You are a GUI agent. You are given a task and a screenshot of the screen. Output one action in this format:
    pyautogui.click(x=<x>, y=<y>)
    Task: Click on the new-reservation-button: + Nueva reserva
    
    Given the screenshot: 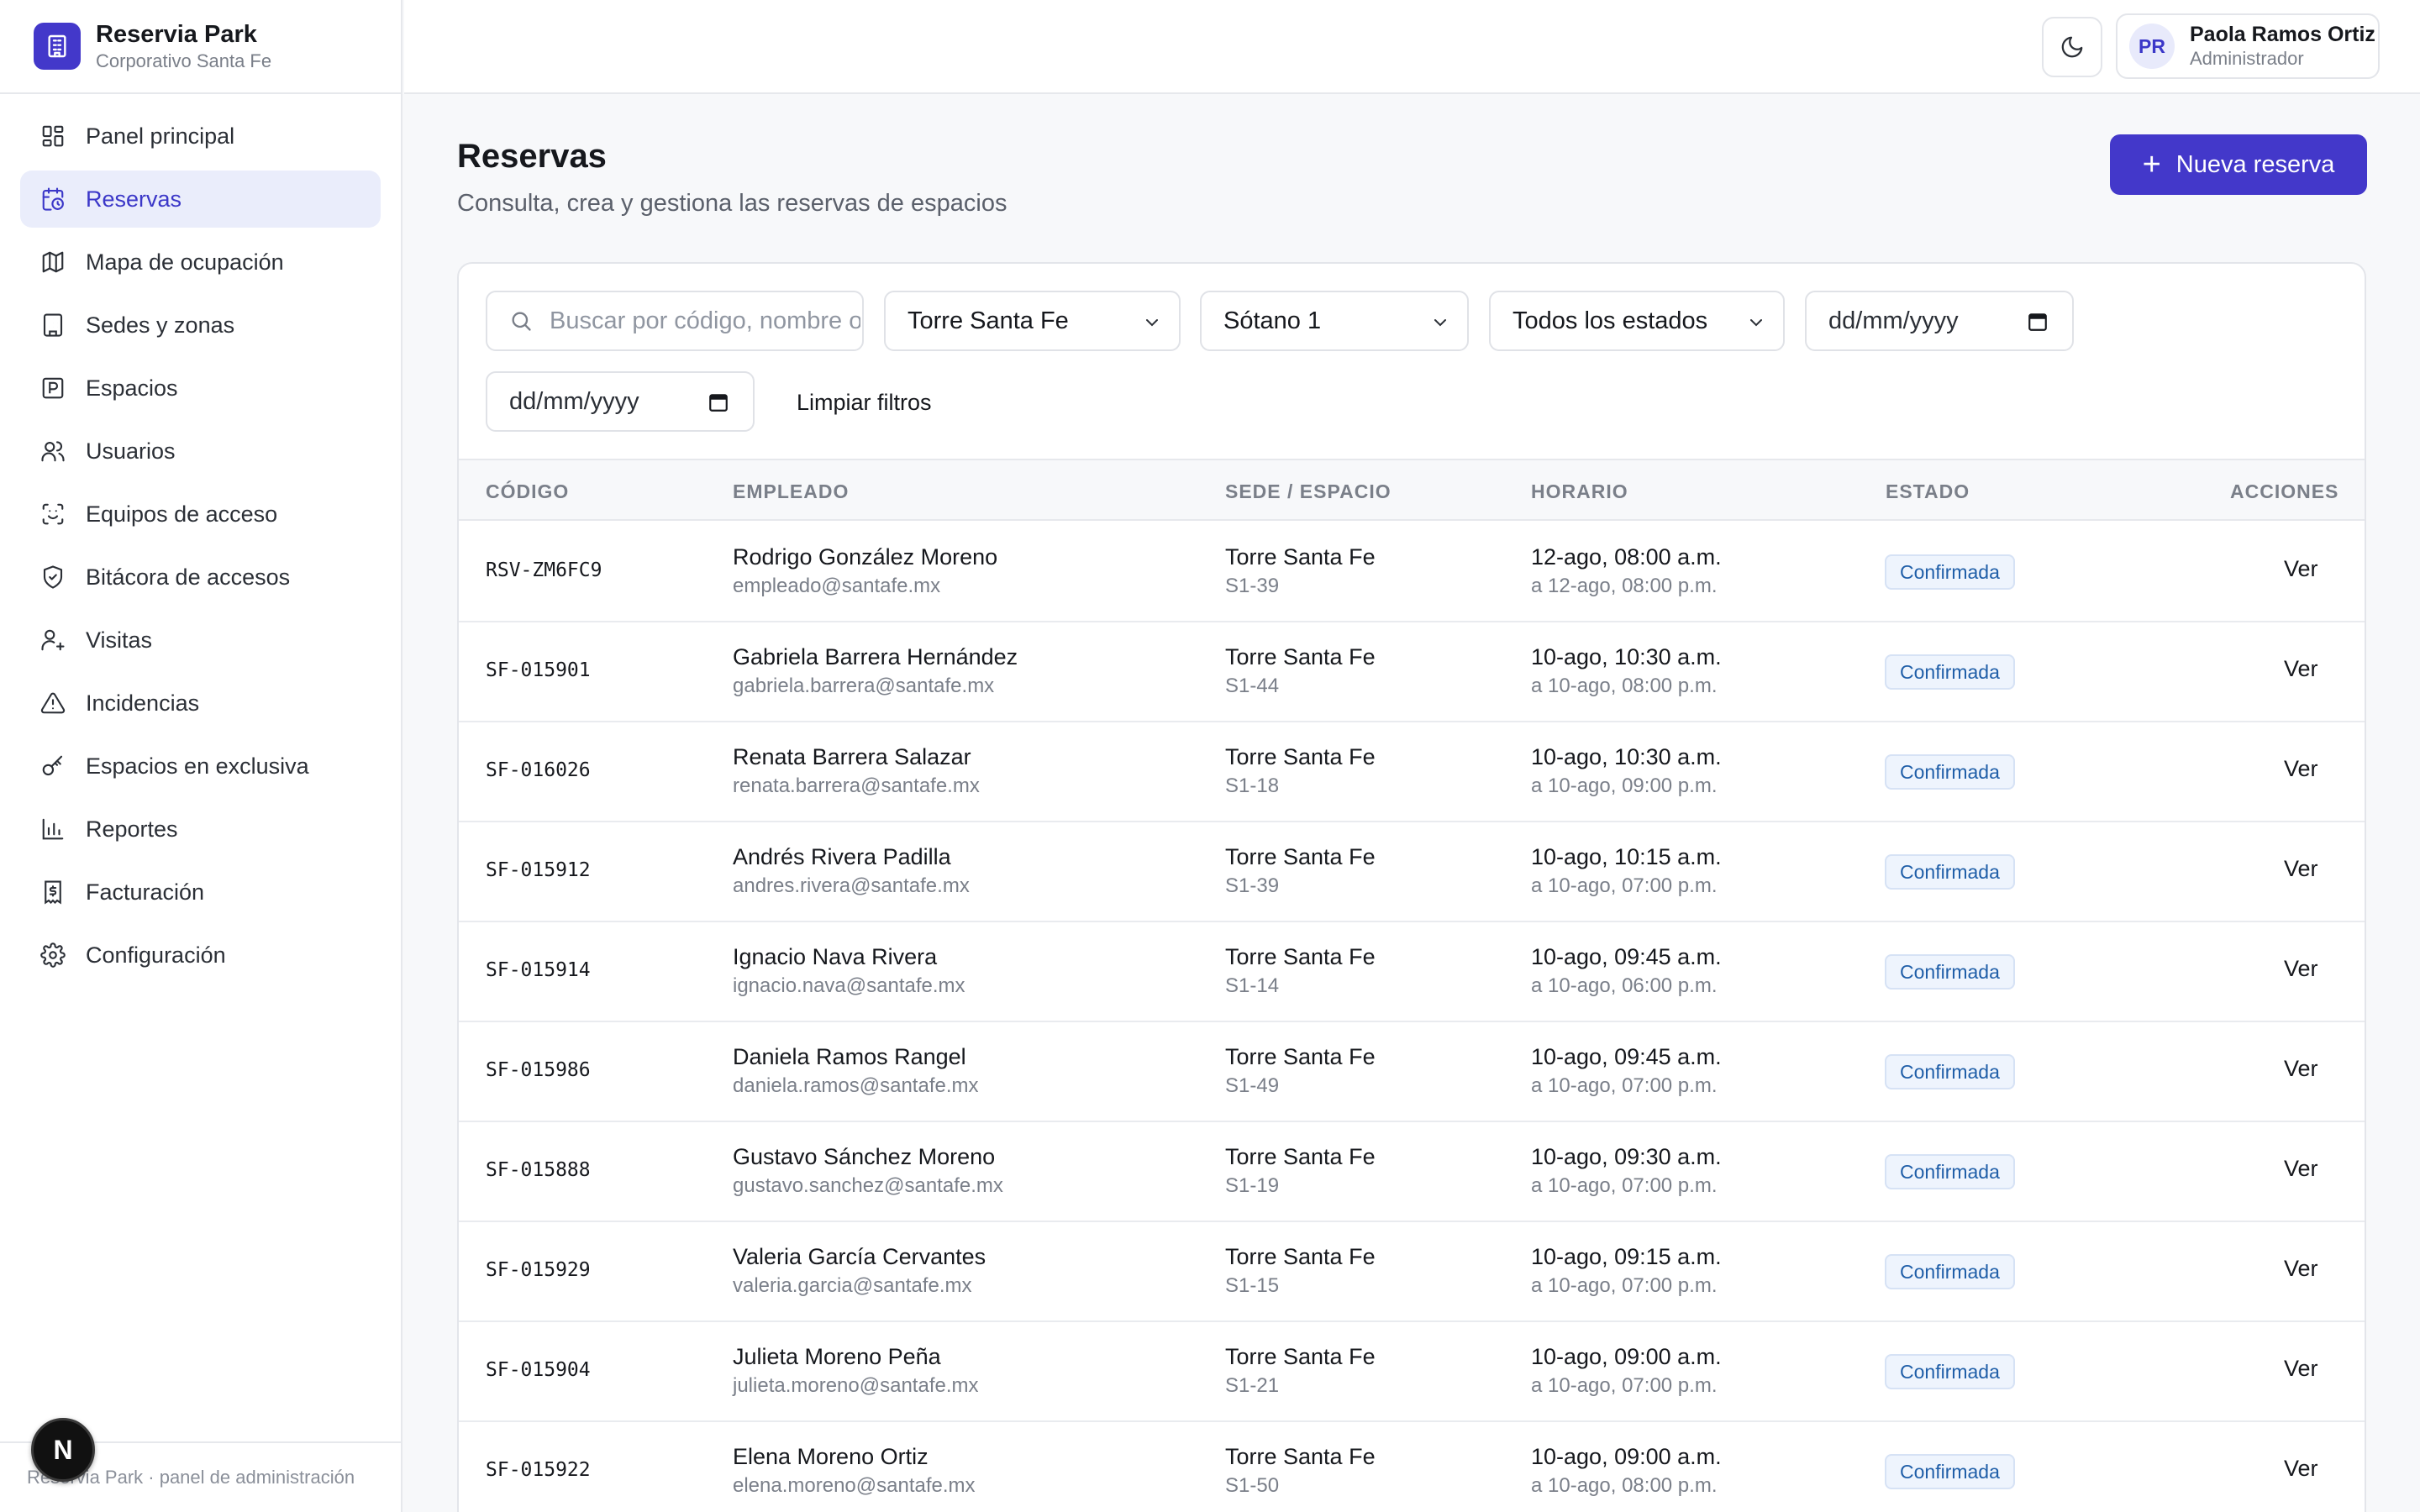 What is the action you would take?
    pyautogui.click(x=2238, y=164)
    